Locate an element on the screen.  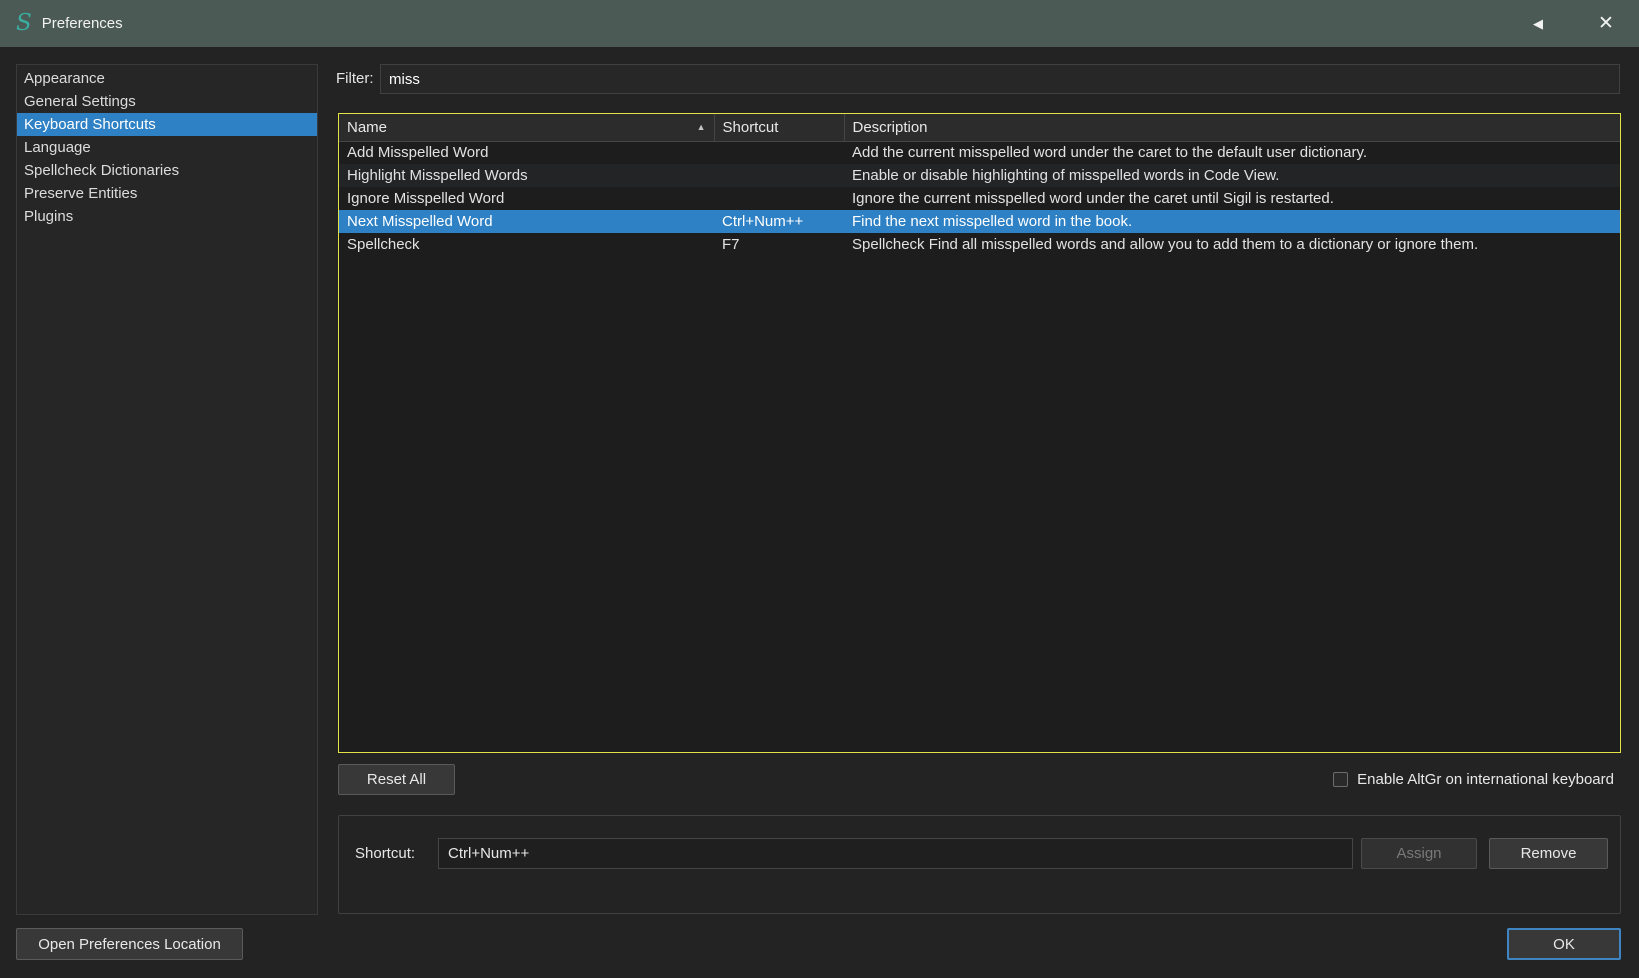
altgr-checkbox is located at coordinates (1341, 779).